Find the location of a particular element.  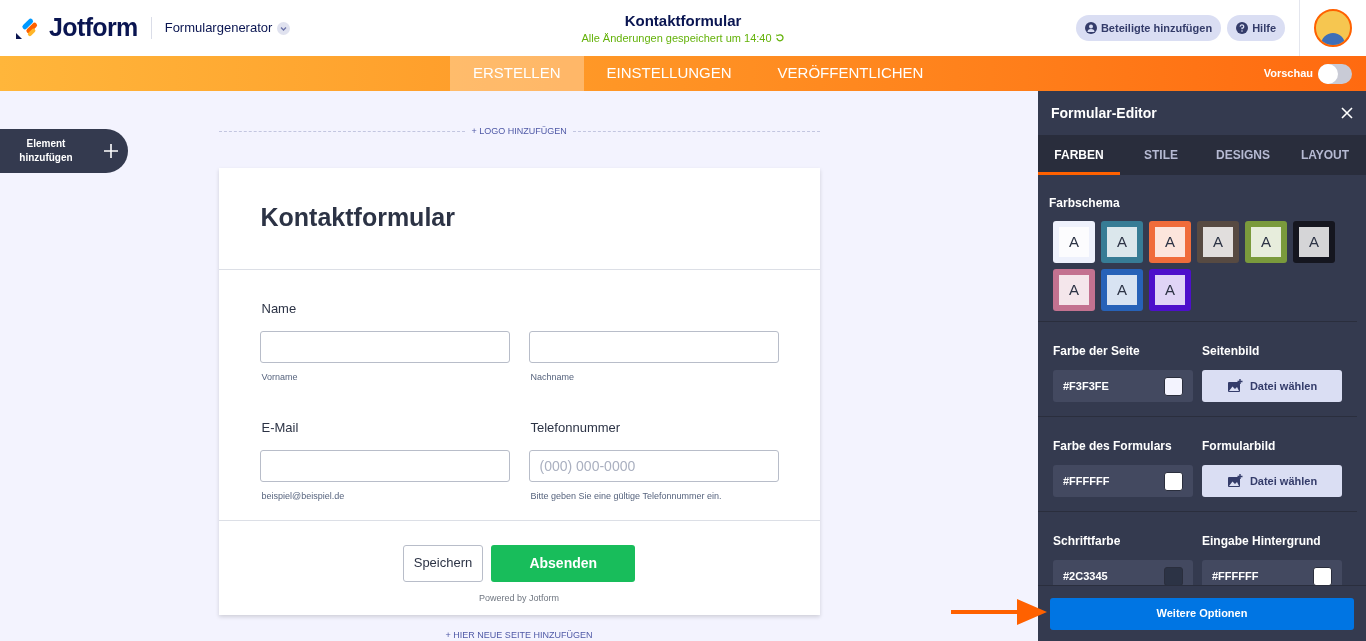

logo-icon is located at coordinates (27, 28).